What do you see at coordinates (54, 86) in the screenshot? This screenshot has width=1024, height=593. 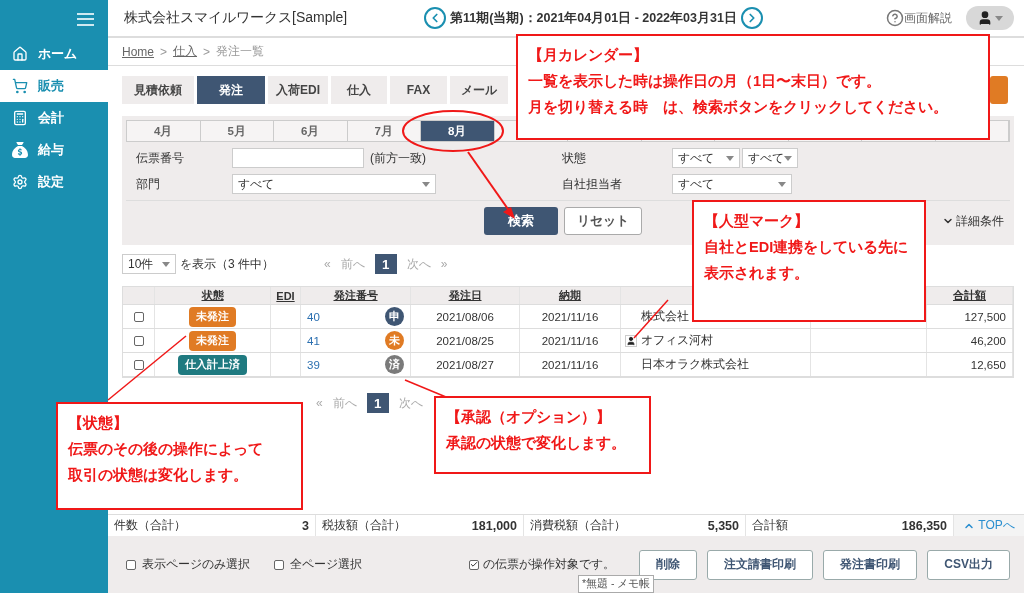 I see `sidebar-item: 販売` at bounding box center [54, 86].